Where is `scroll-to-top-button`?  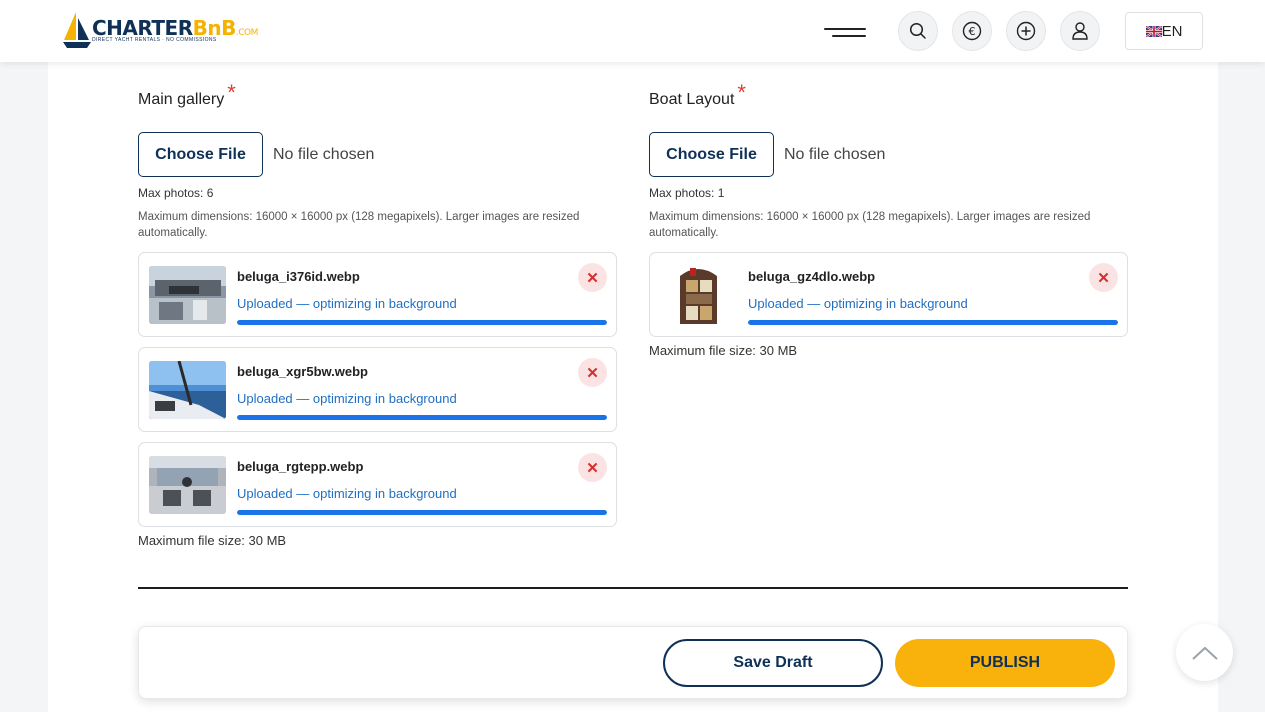 scroll-to-top-button is located at coordinates (1204, 652).